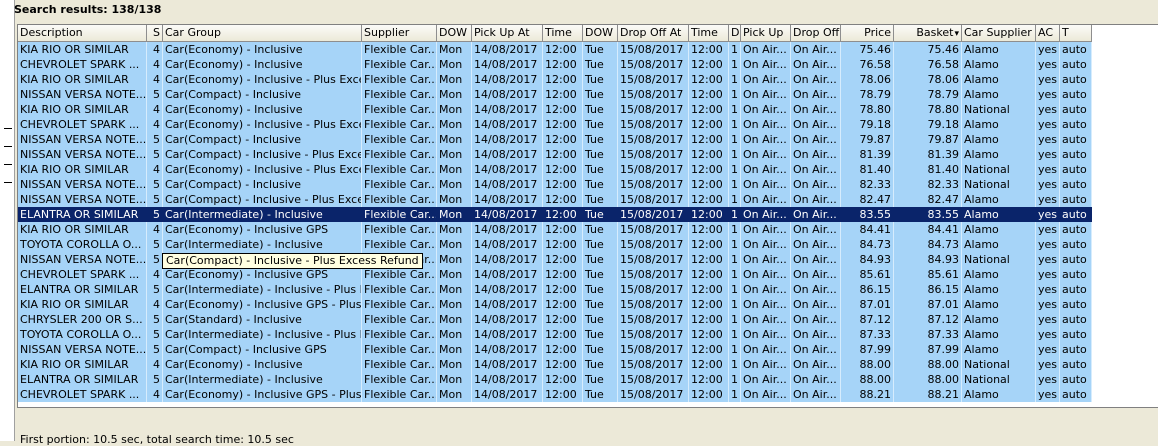 This screenshot has width=1158, height=446. I want to click on table-cell: 81.39, so click(928, 154).